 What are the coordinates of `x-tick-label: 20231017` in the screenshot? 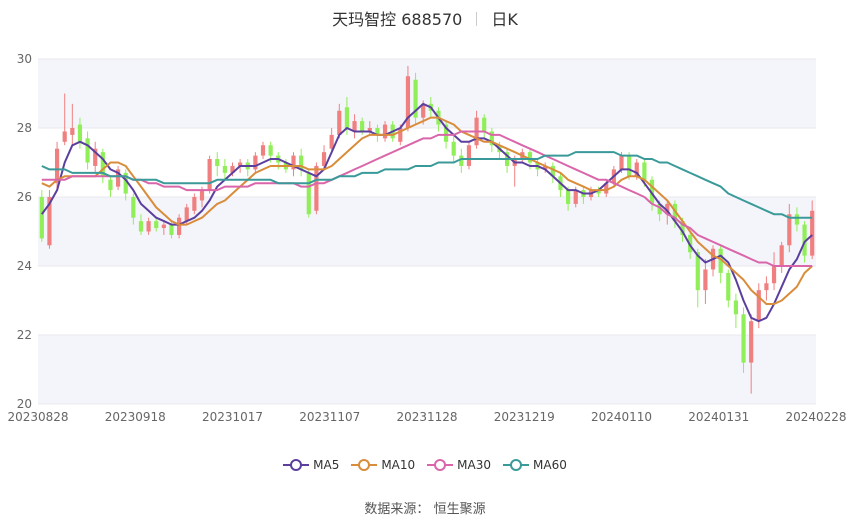 It's located at (232, 417).